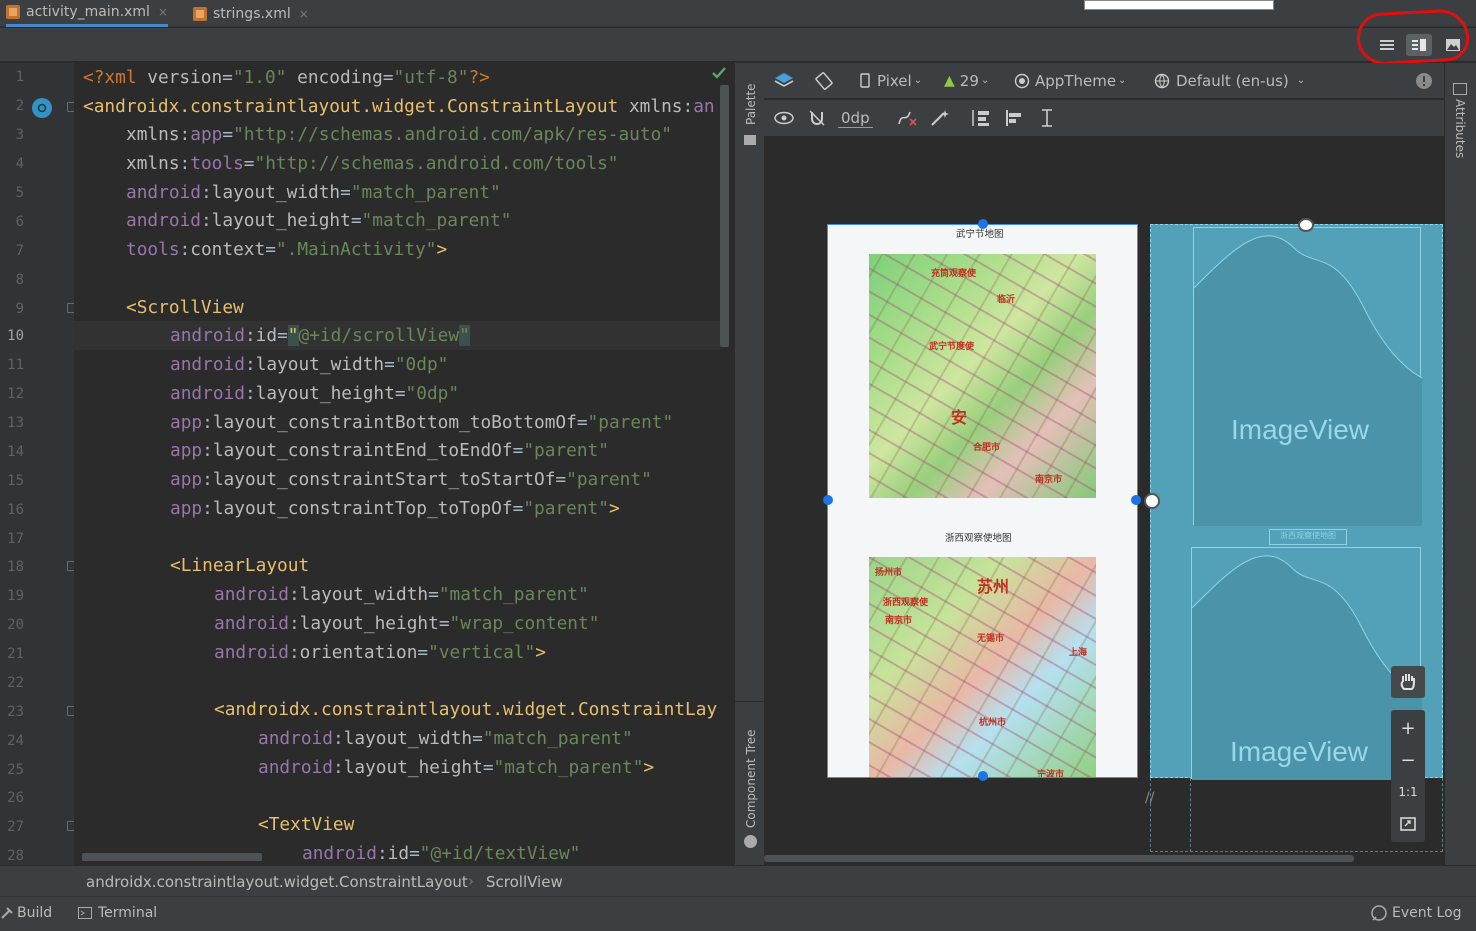  I want to click on design-surface-toggle, so click(784, 81).